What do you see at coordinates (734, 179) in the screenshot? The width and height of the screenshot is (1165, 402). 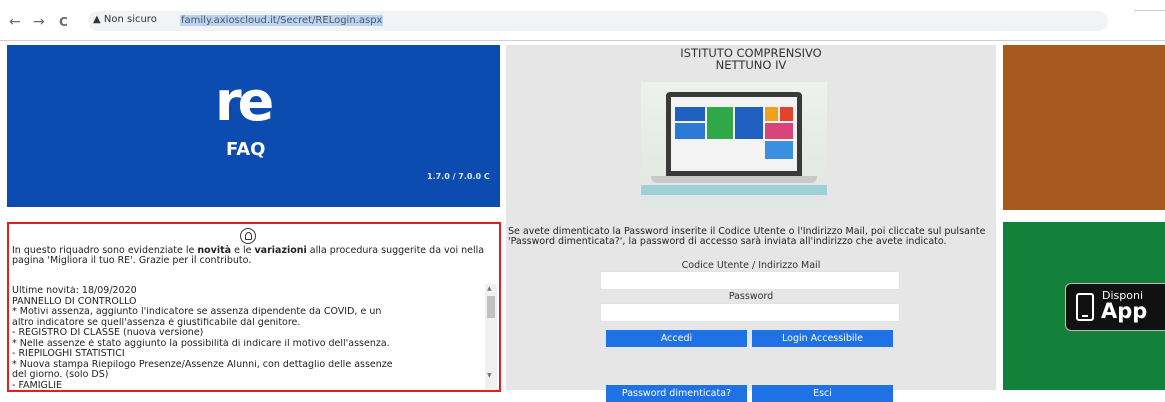 I see `laptop-base` at bounding box center [734, 179].